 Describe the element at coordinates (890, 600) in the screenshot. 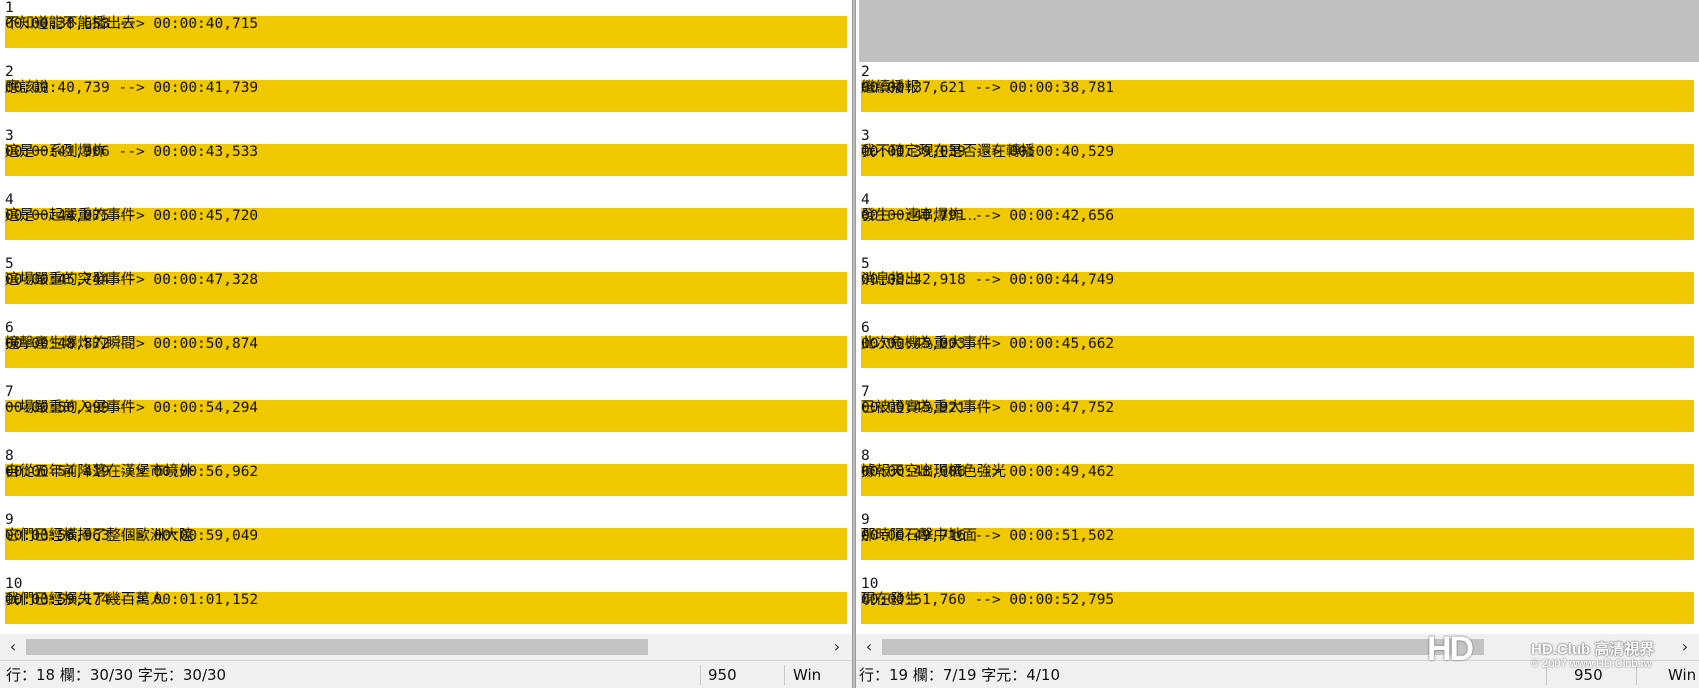

I see `entry-text: 現在發生` at that location.